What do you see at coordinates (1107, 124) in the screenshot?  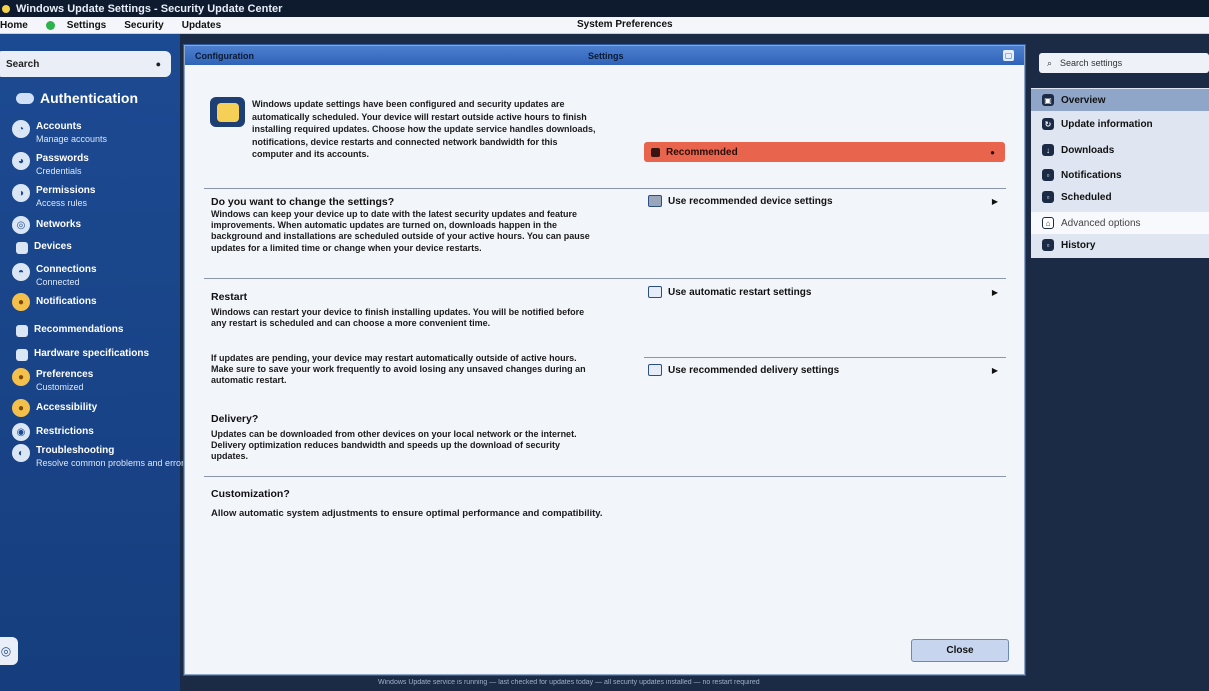 I see `nav-item-label: Update information` at bounding box center [1107, 124].